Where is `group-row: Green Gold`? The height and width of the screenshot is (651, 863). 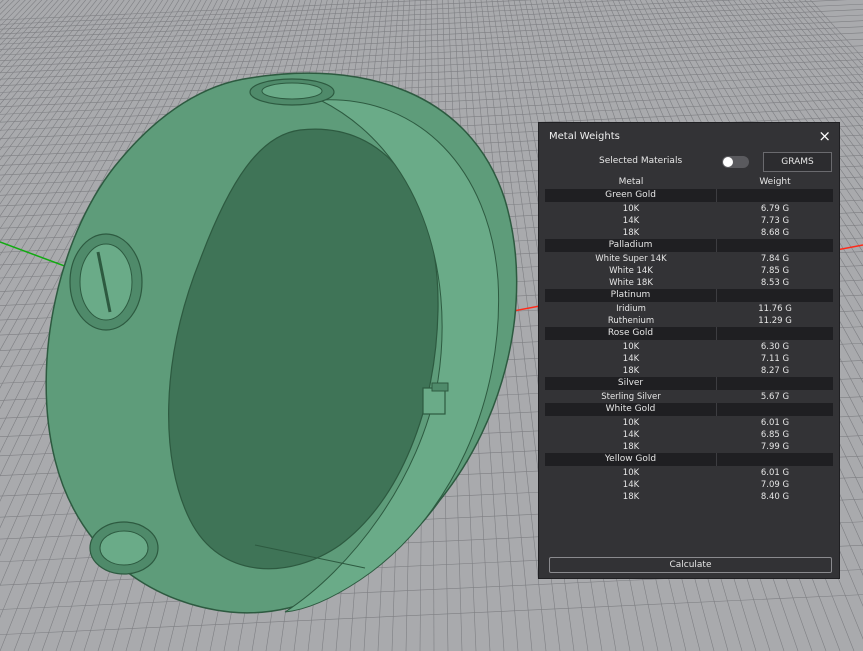 group-row: Green Gold is located at coordinates (689, 195).